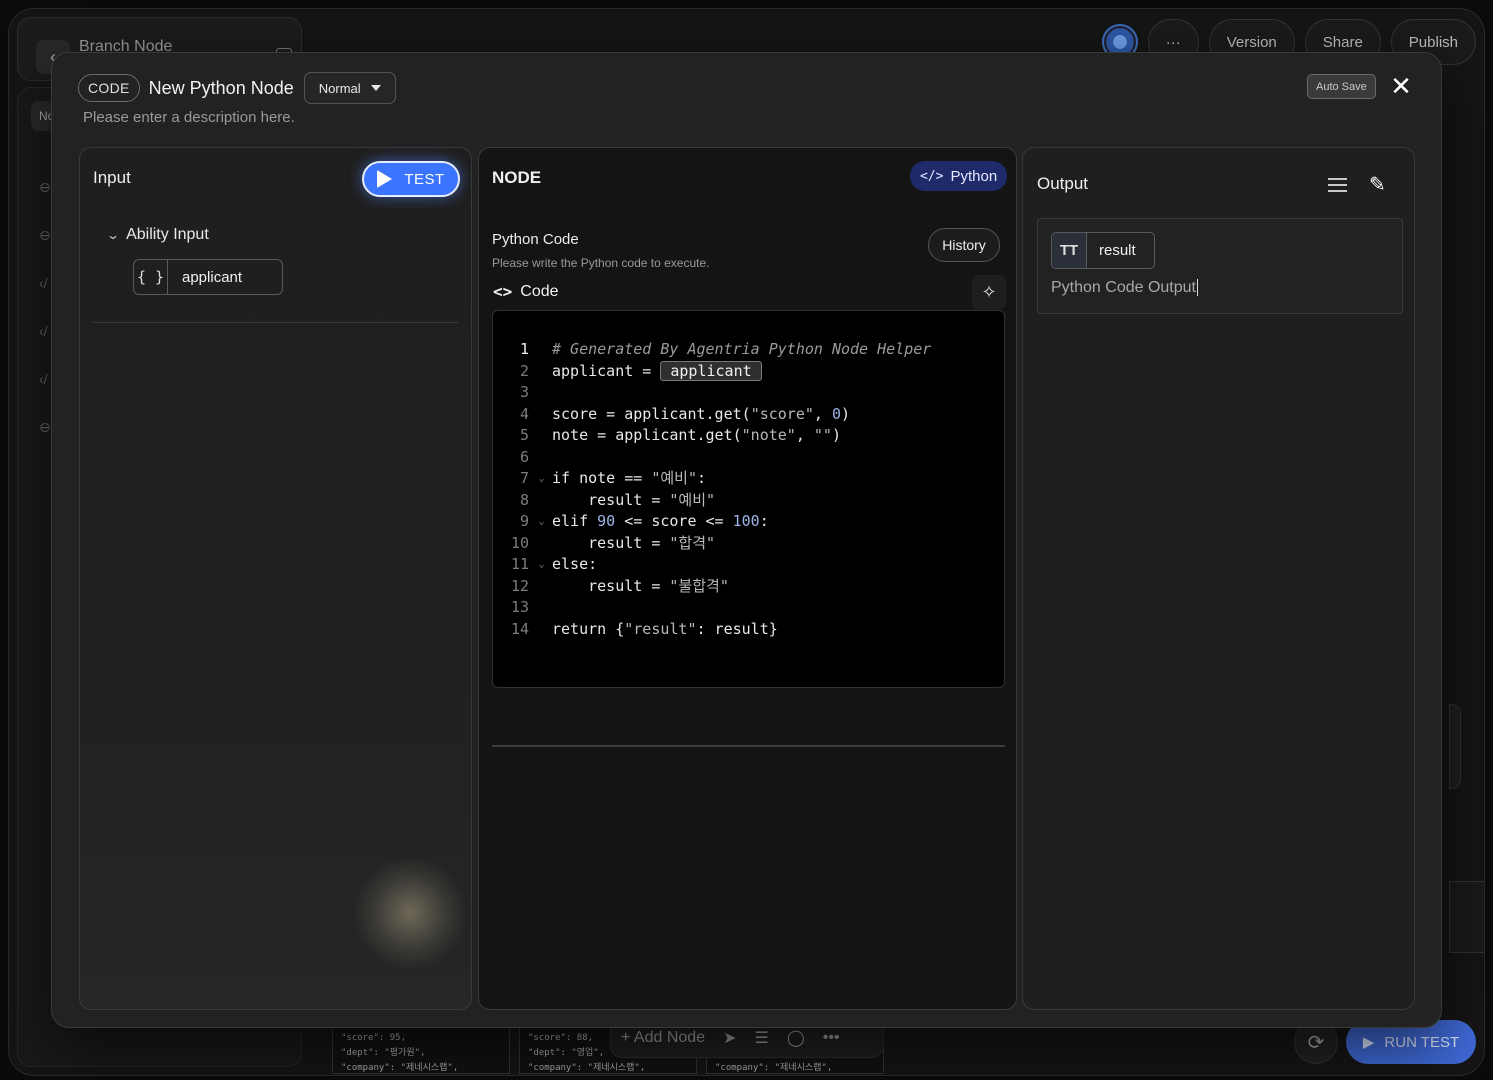 The width and height of the screenshot is (1493, 1080). Describe the element at coordinates (339, 88) in the screenshot. I see `mode-value: Normal` at that location.